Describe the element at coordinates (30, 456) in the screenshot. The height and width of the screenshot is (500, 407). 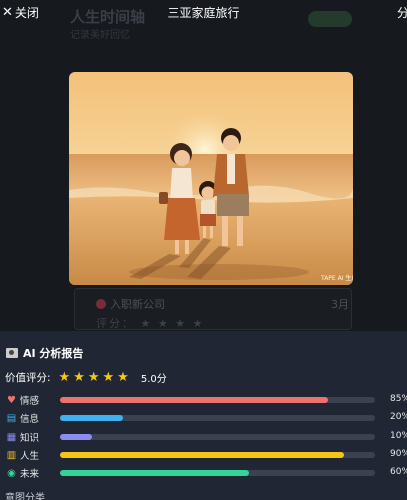
I see `metric-label: 人生` at that location.